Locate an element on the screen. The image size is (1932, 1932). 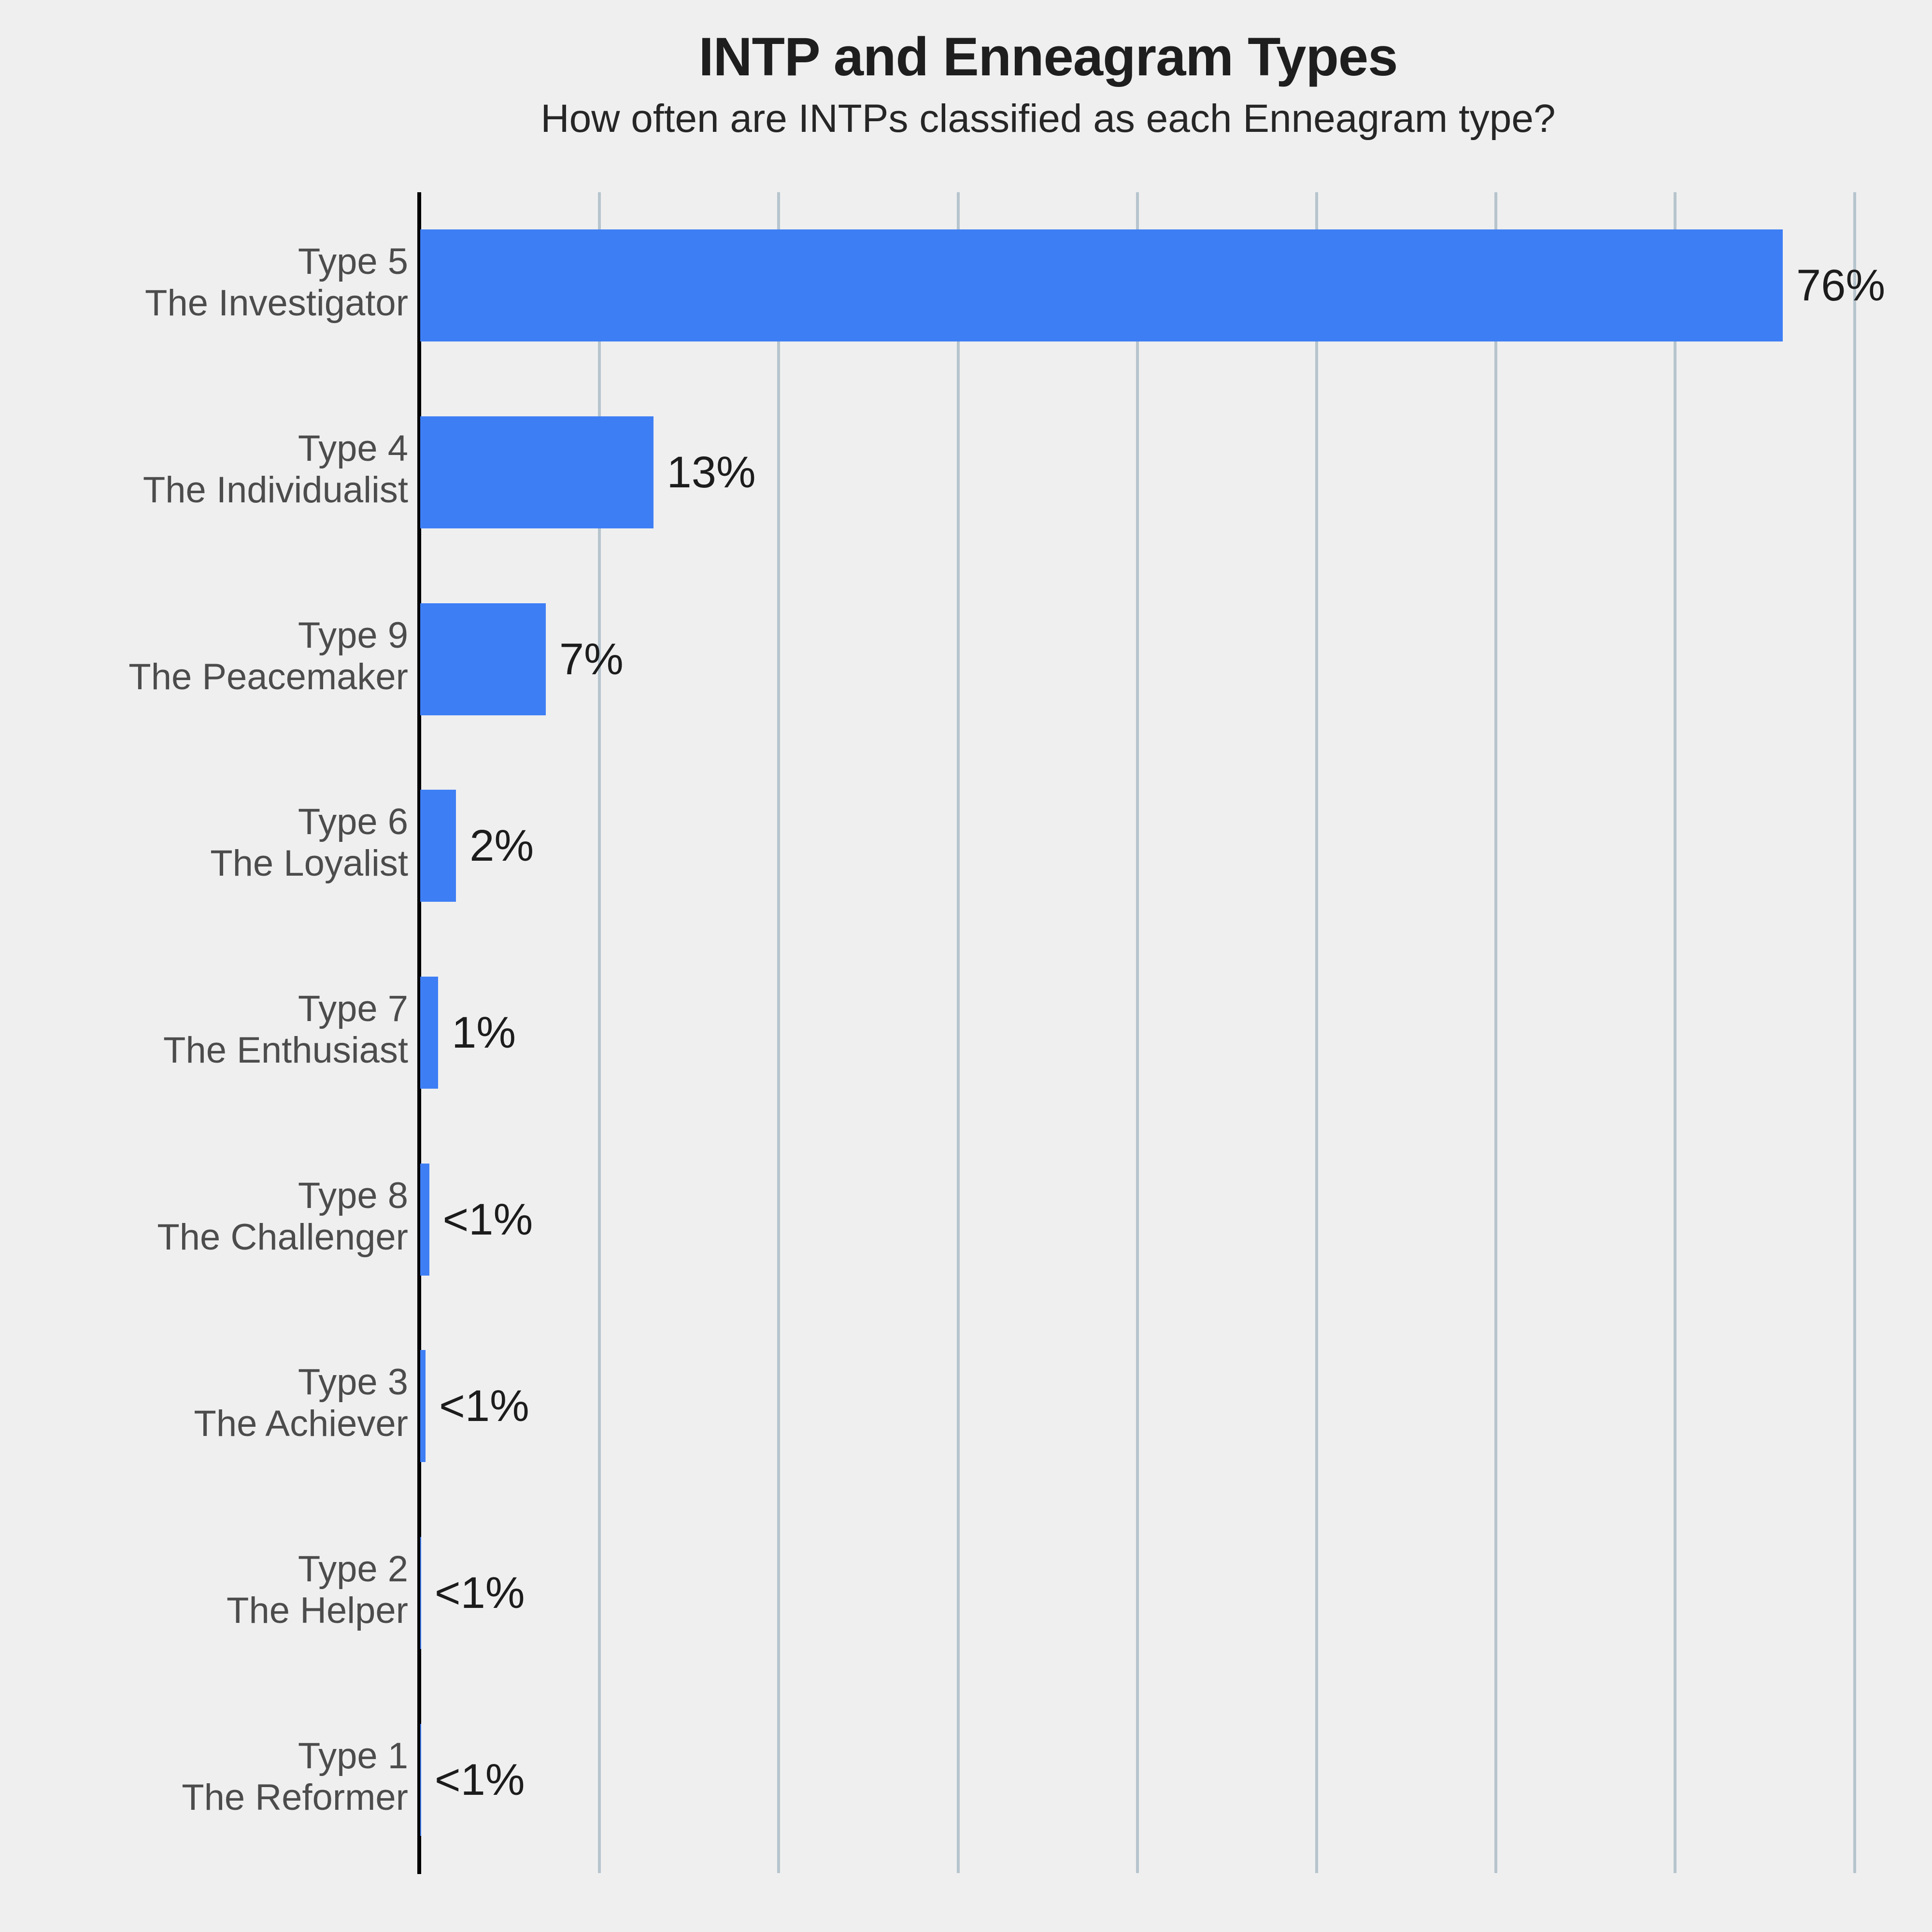
y-tick-type-line: Type 5 is located at coordinates (353, 262).